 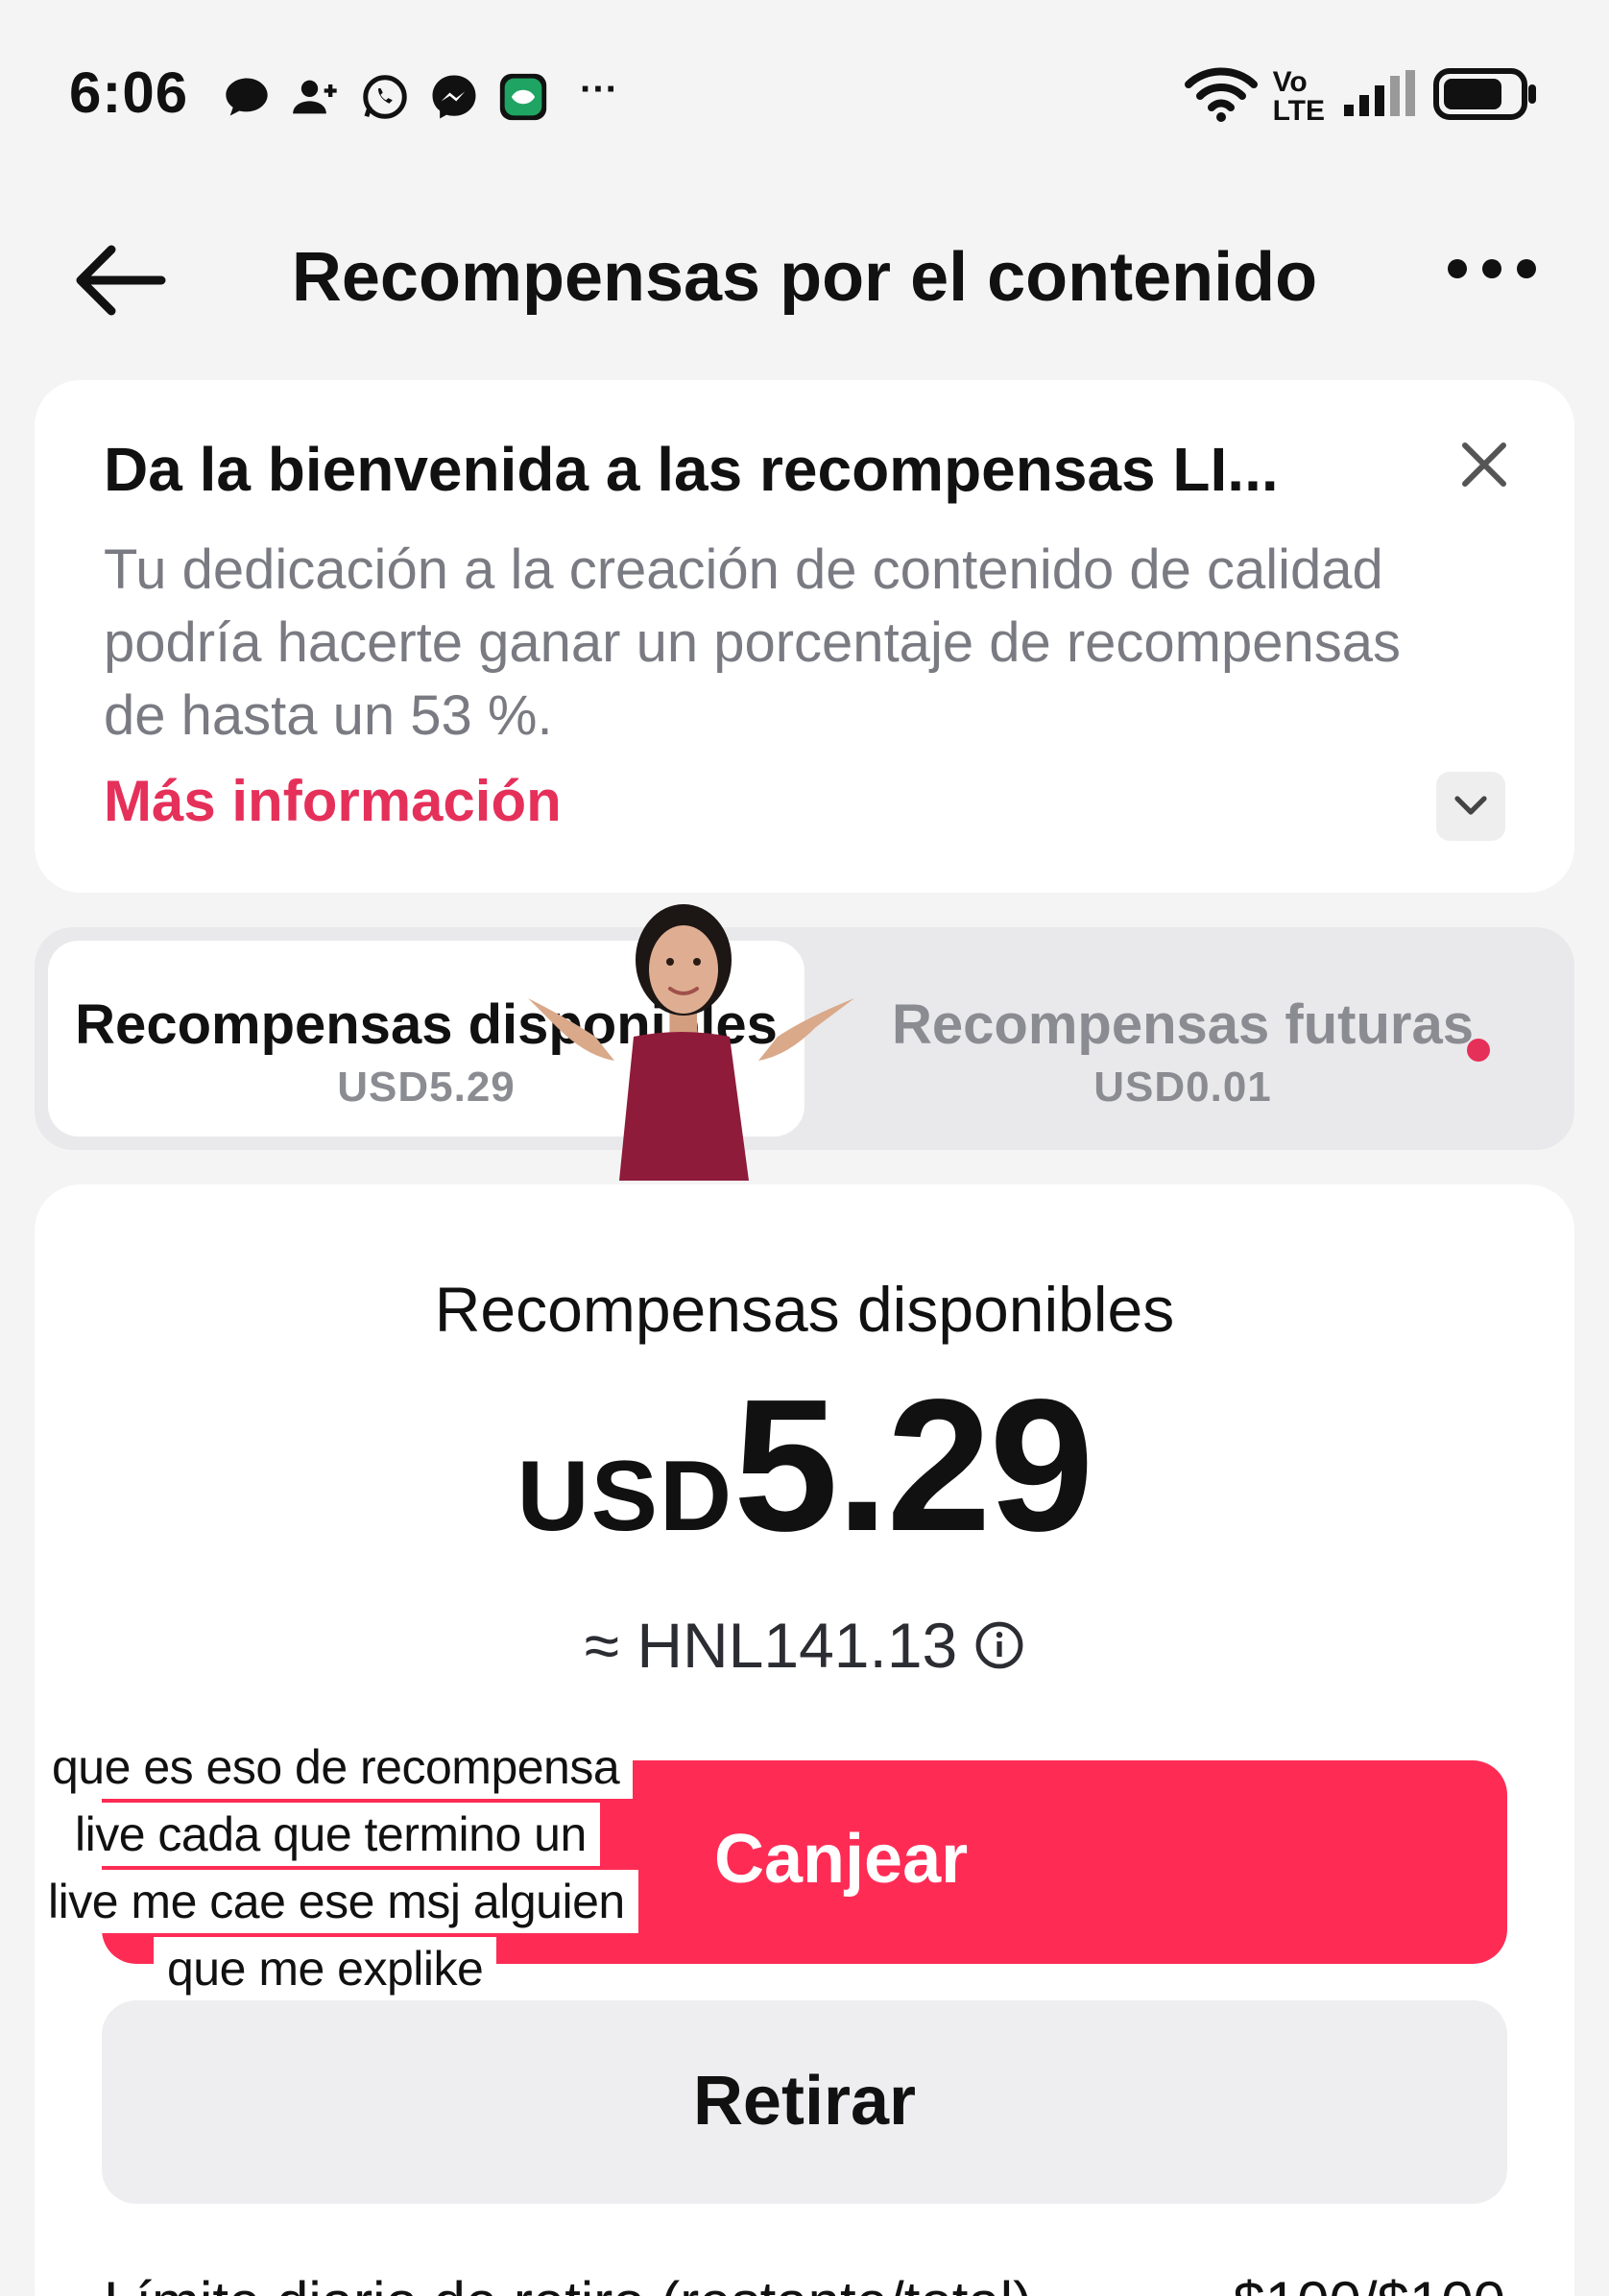 I want to click on volte-label-bottom: LTE, so click(x=1298, y=111).